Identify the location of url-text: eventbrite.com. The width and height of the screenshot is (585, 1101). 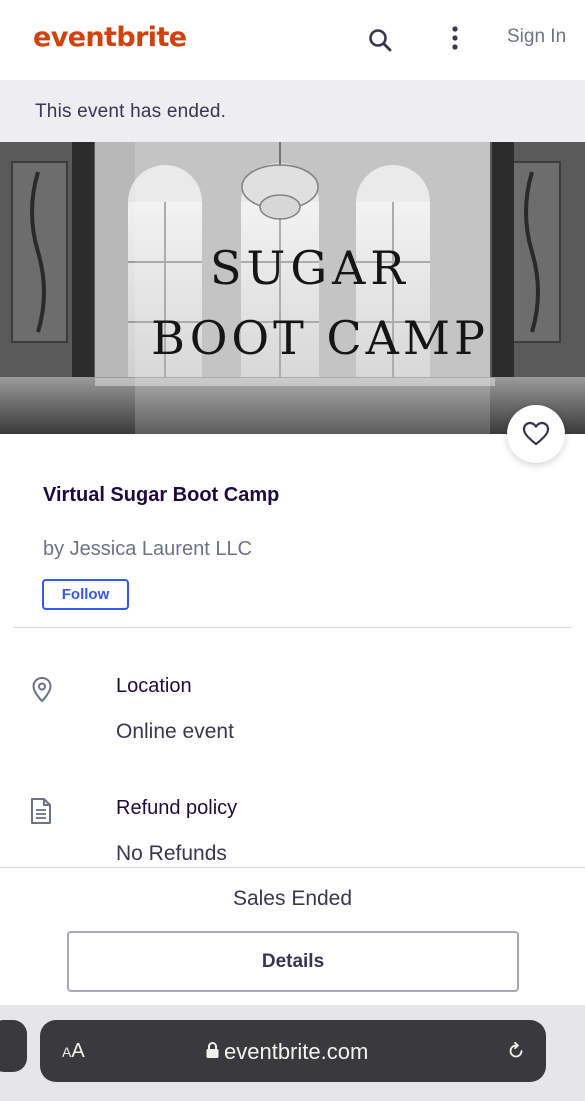
(296, 1052).